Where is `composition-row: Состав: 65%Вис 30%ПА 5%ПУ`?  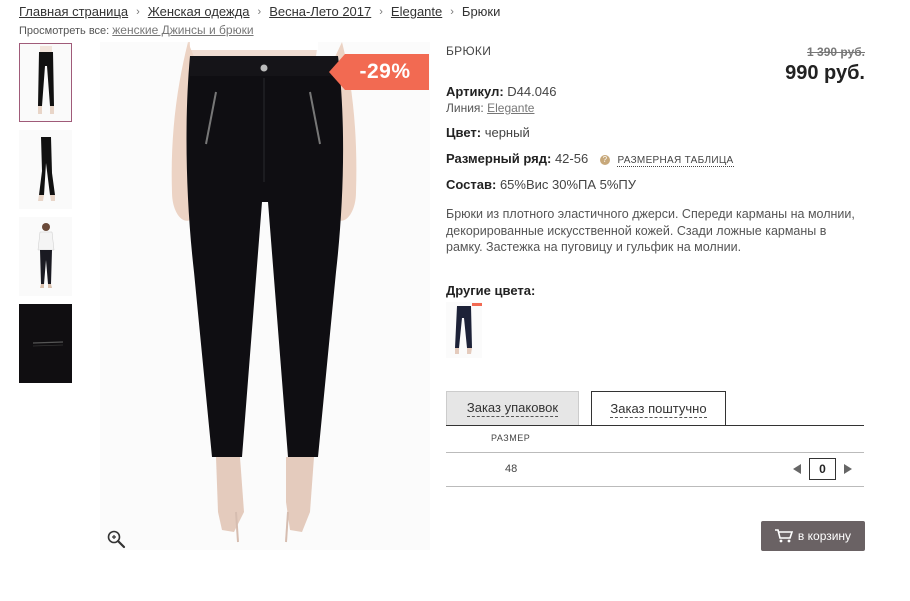 composition-row: Состав: 65%Вис 30%ПА 5%ПУ is located at coordinates (541, 184).